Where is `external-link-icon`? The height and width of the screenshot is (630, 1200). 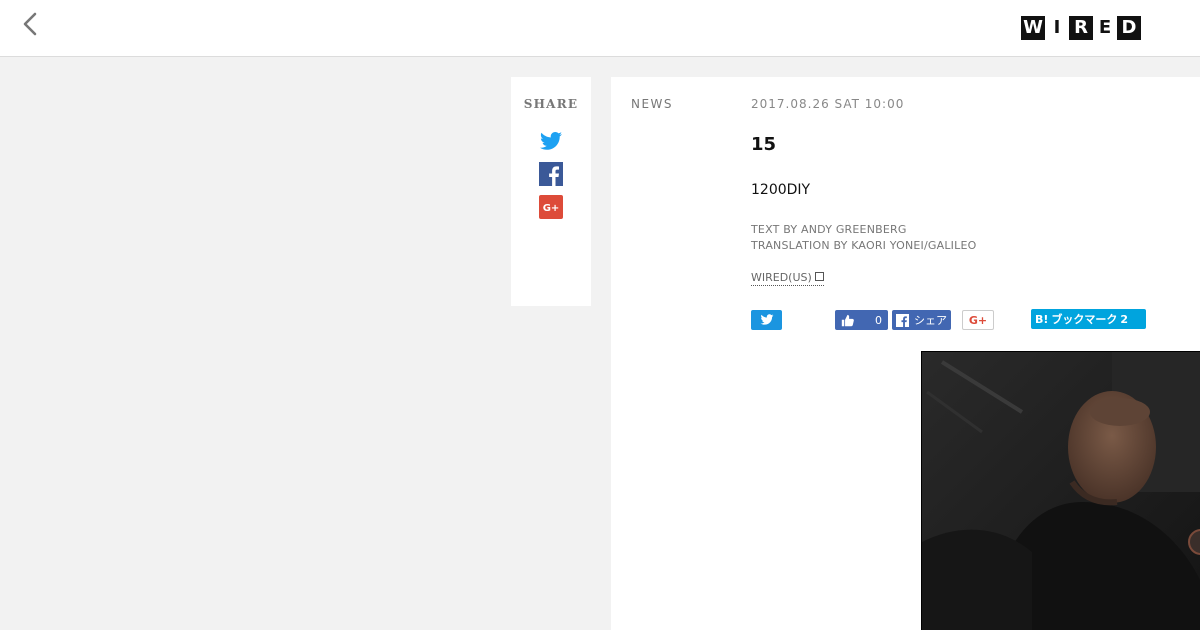 external-link-icon is located at coordinates (819, 276).